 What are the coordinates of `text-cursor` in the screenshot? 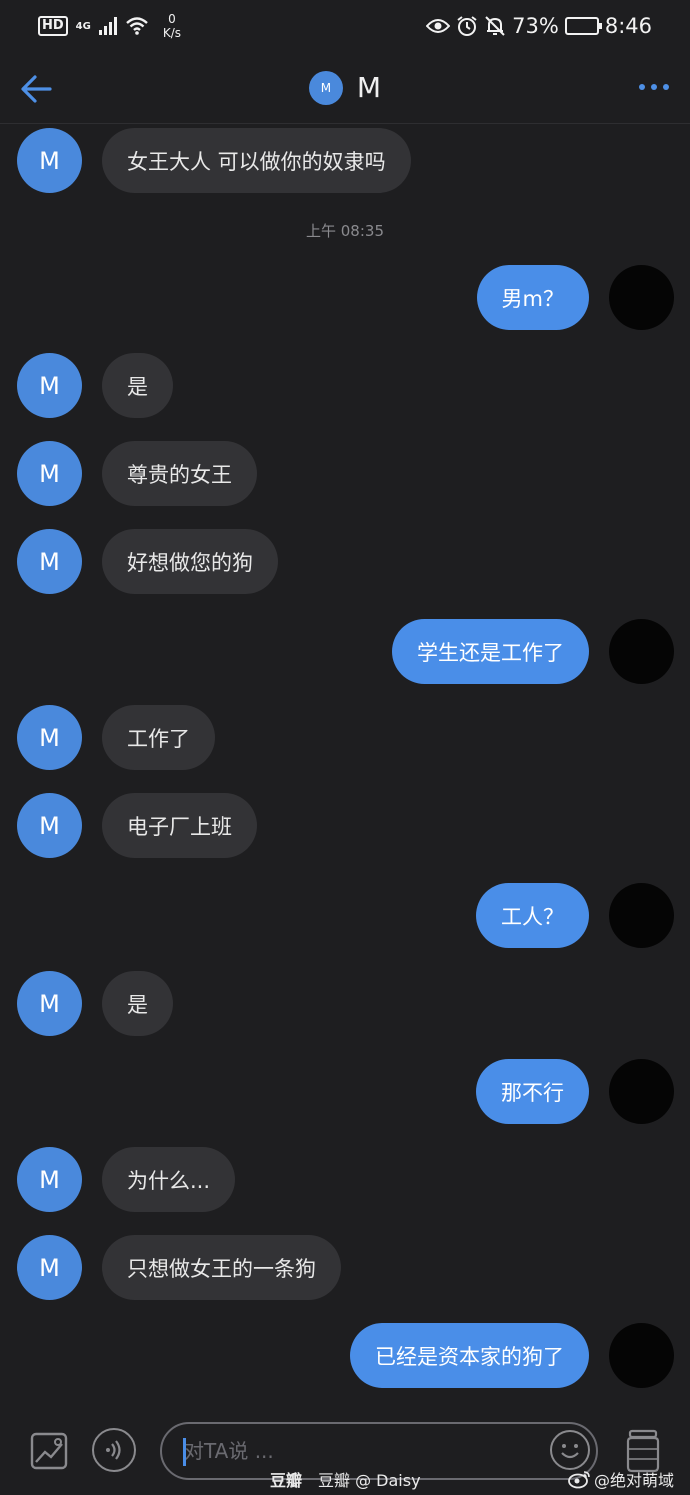 It's located at (184, 1452).